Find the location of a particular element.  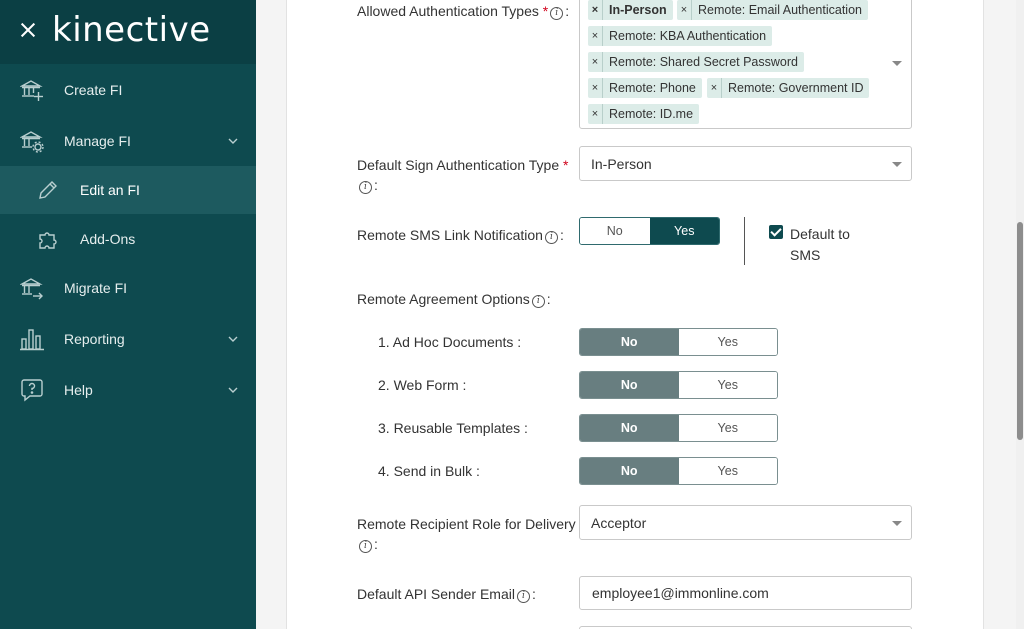

sidebar-item-create-fi: Create FI is located at coordinates (128, 90).